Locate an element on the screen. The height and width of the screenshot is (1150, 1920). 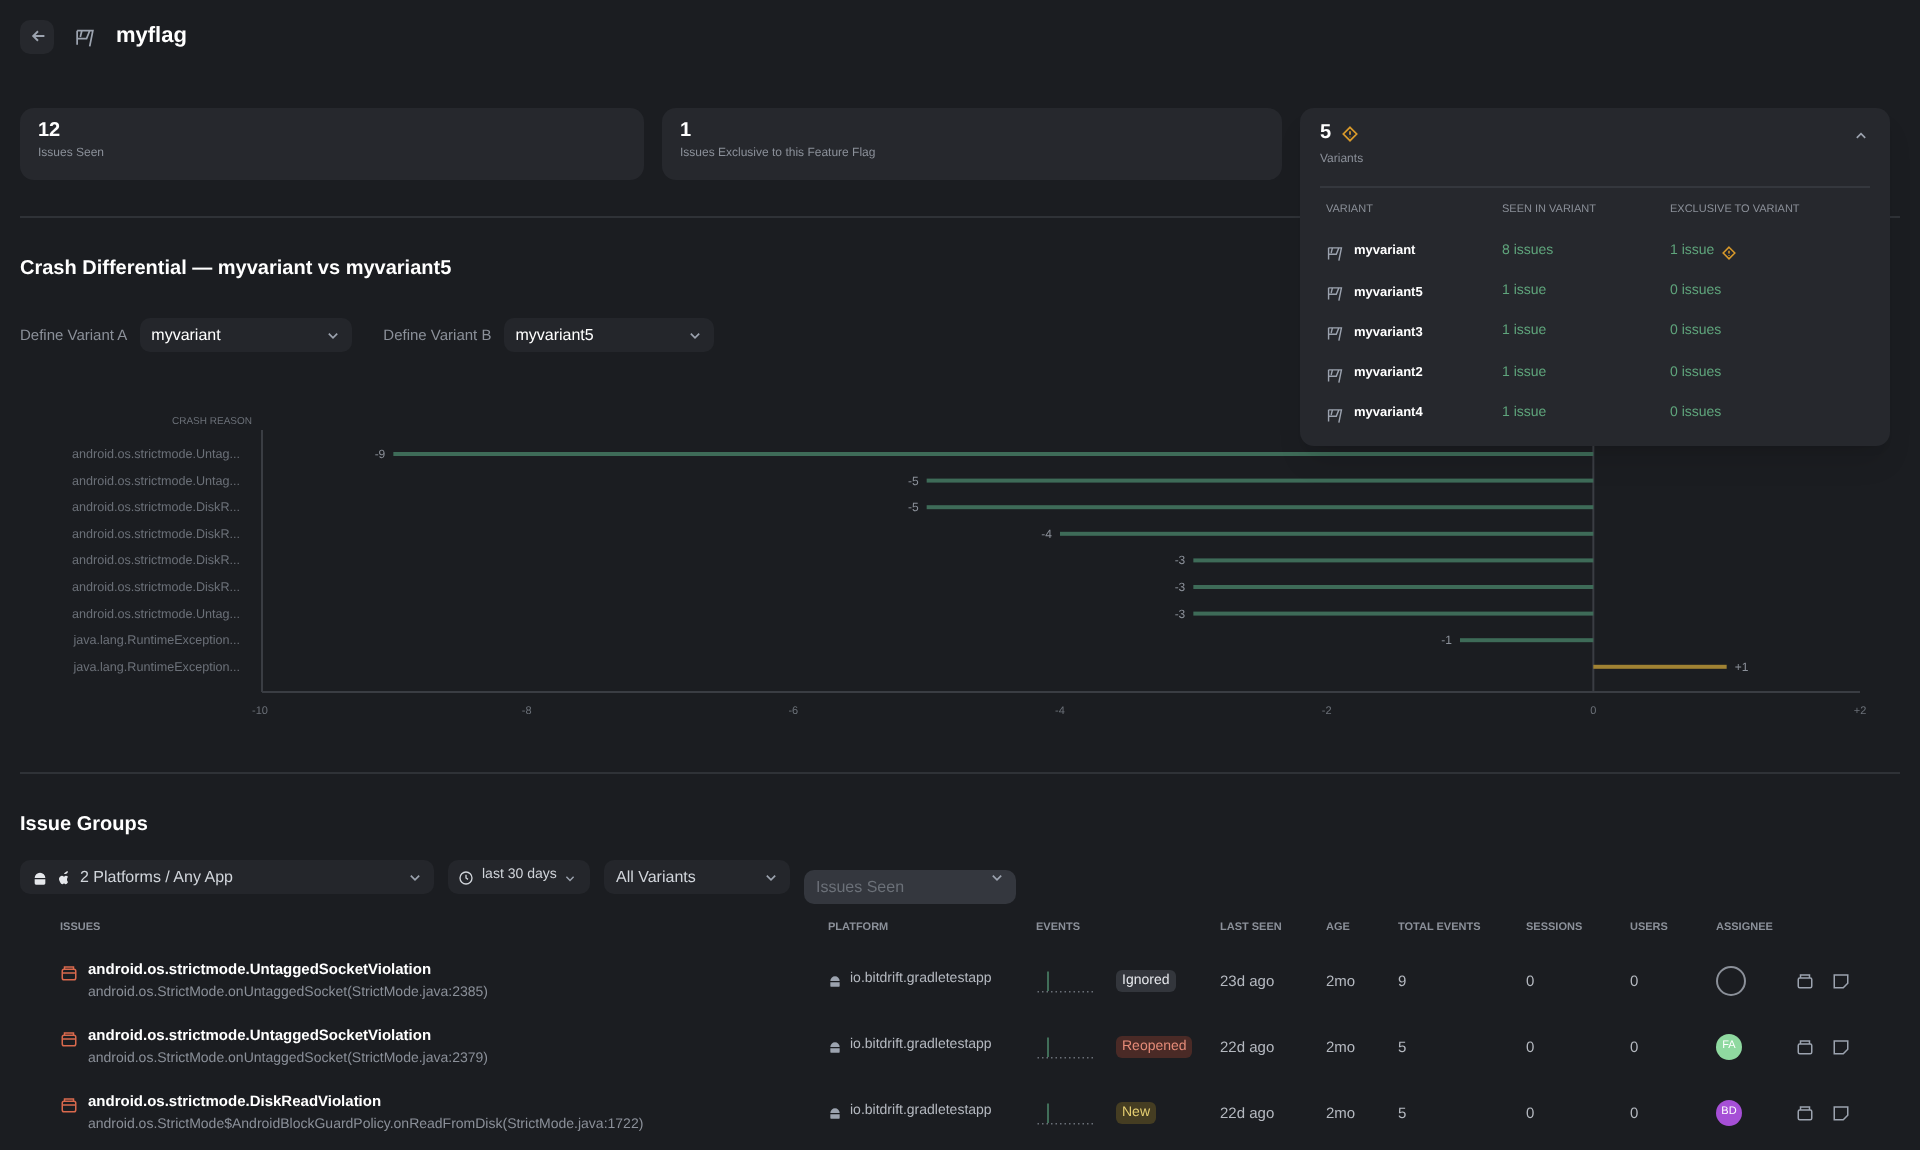
stat-value: 1 is located at coordinates (687, 132).